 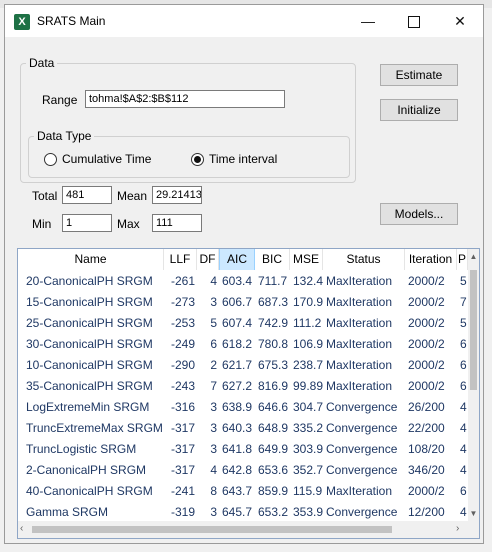 I want to click on cell-mse: 352.7, so click(x=308, y=470).